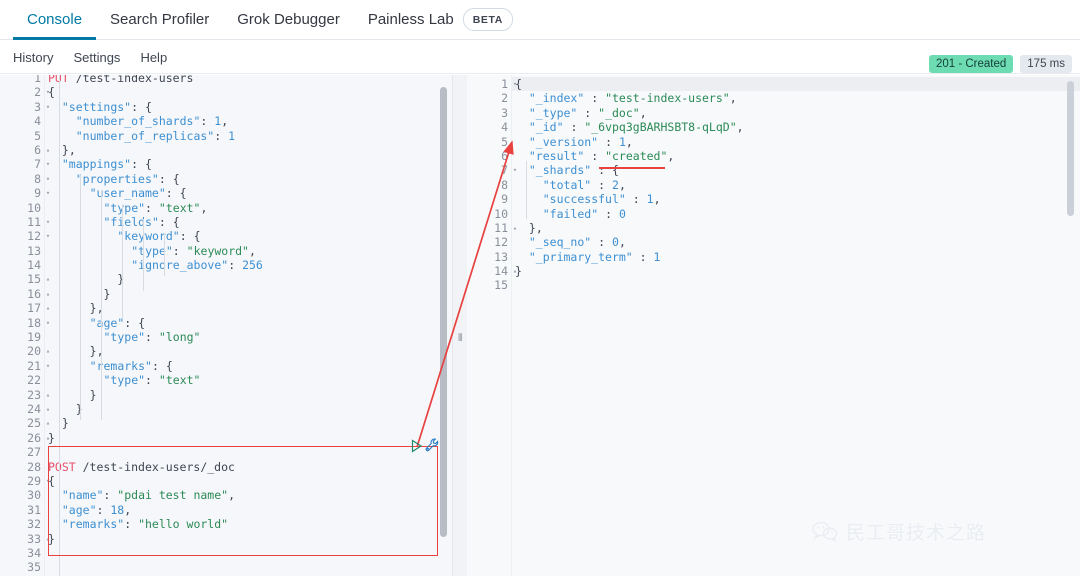  What do you see at coordinates (248, 467) in the screenshot?
I see `request-code-line: POST /test-index-users/_doc` at bounding box center [248, 467].